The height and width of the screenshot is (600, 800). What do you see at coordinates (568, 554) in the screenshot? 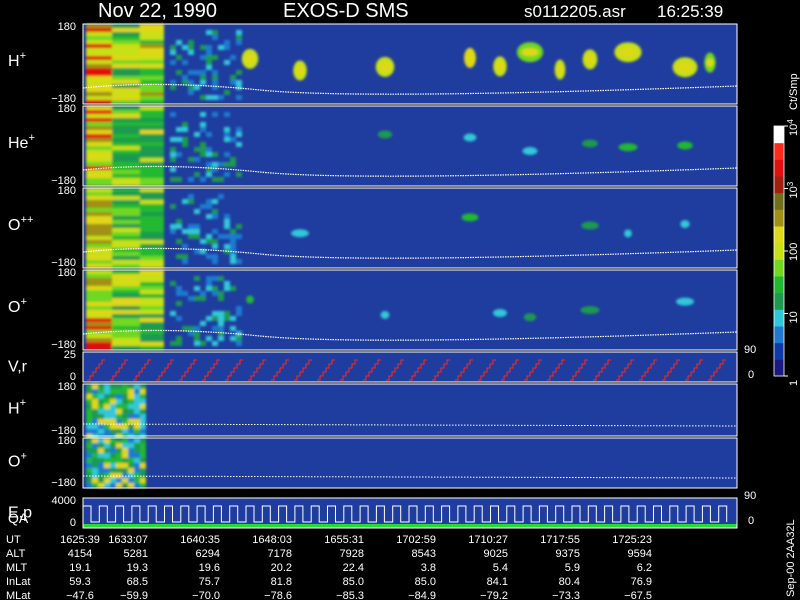
I see `ephemeris-cell: 9375` at bounding box center [568, 554].